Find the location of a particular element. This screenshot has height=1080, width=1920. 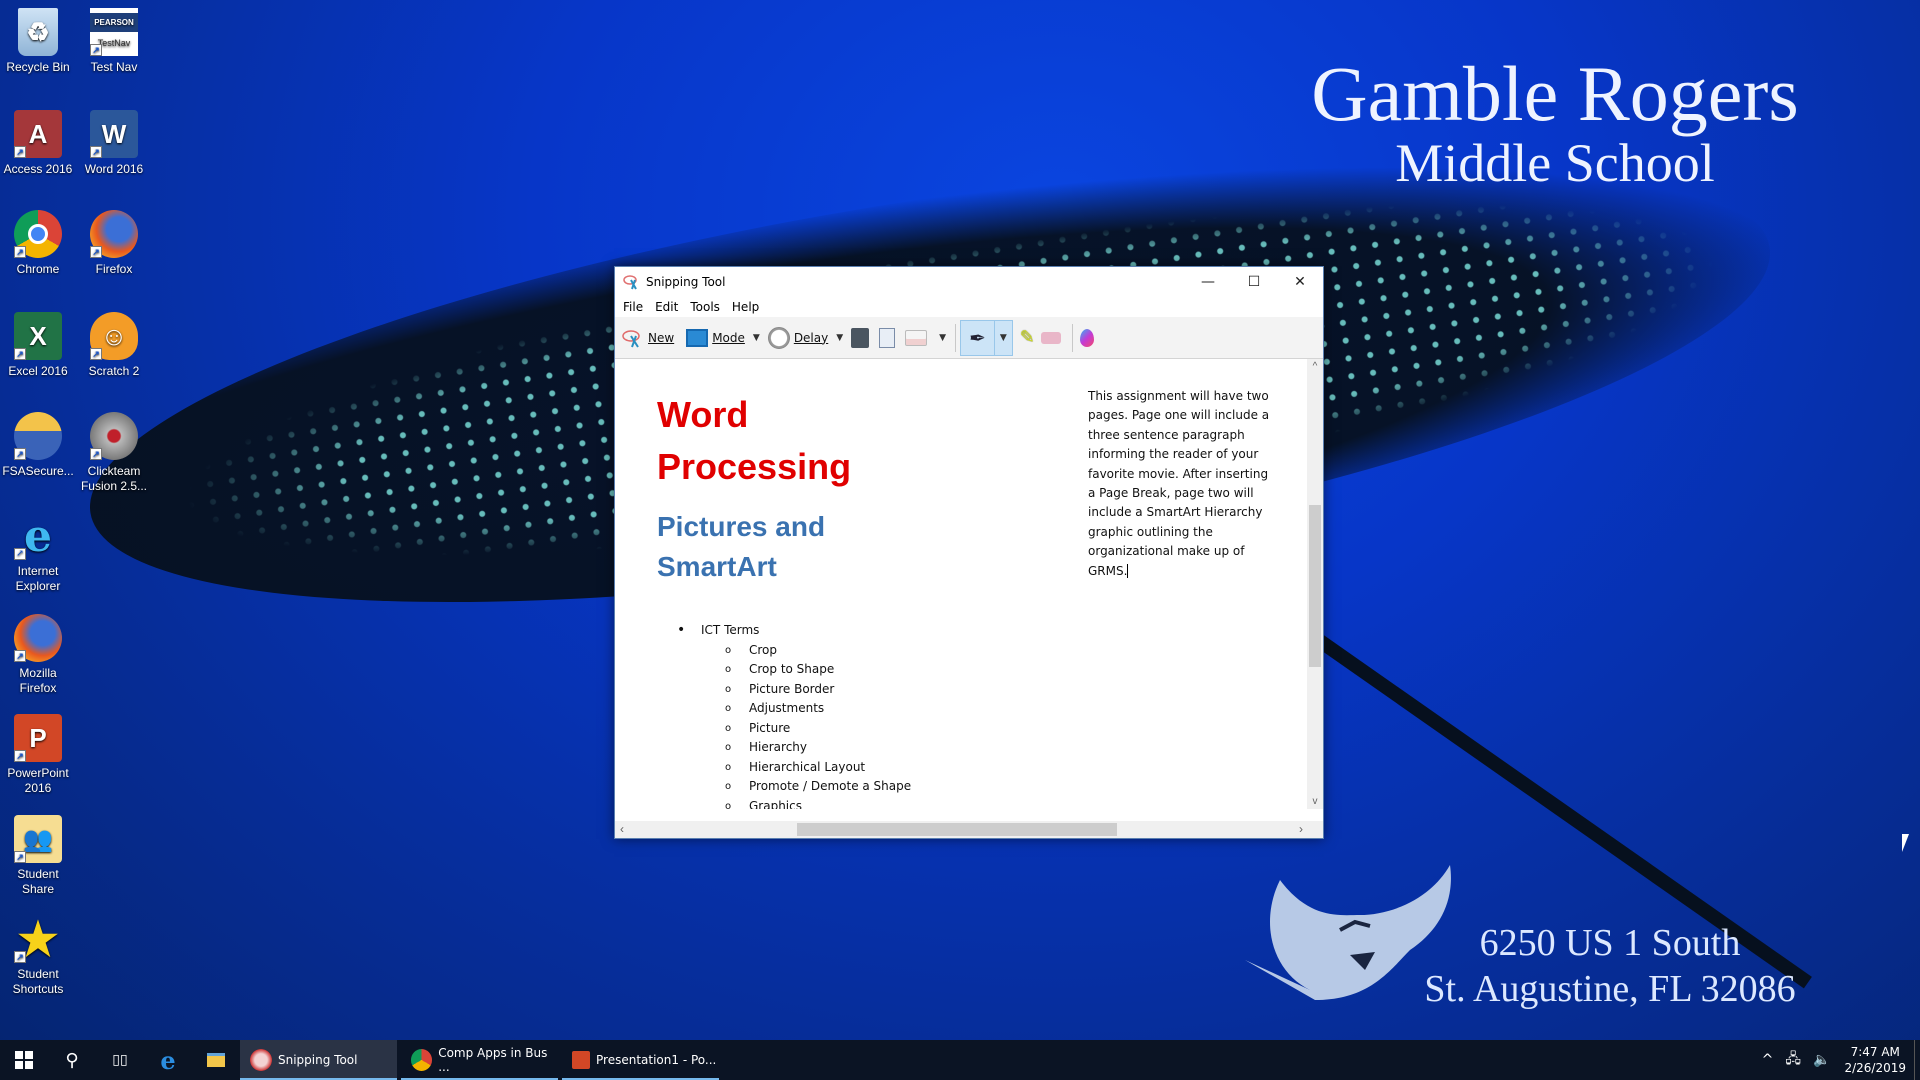

mode-button: Mode is located at coordinates (715, 338).